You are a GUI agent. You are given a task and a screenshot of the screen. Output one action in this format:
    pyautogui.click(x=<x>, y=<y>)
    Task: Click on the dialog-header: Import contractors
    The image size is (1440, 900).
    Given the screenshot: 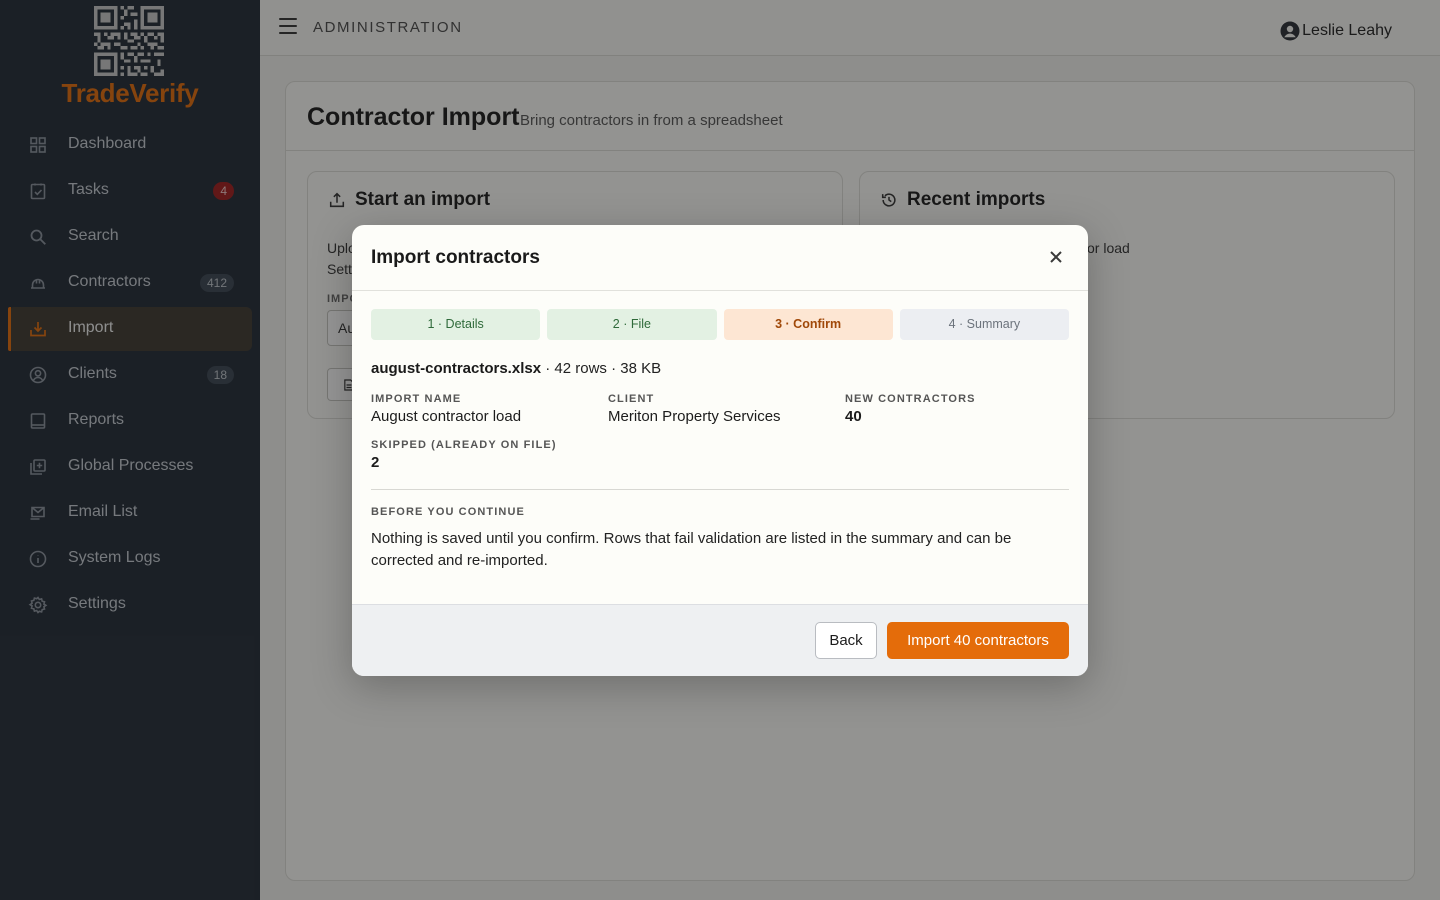 What is the action you would take?
    pyautogui.click(x=720, y=258)
    